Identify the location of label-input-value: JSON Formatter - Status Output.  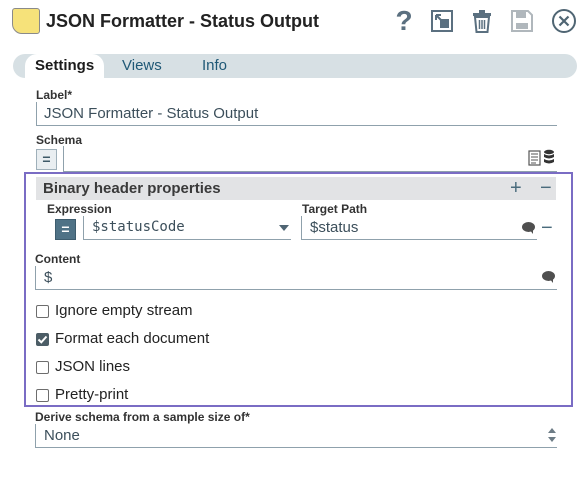
(151, 113).